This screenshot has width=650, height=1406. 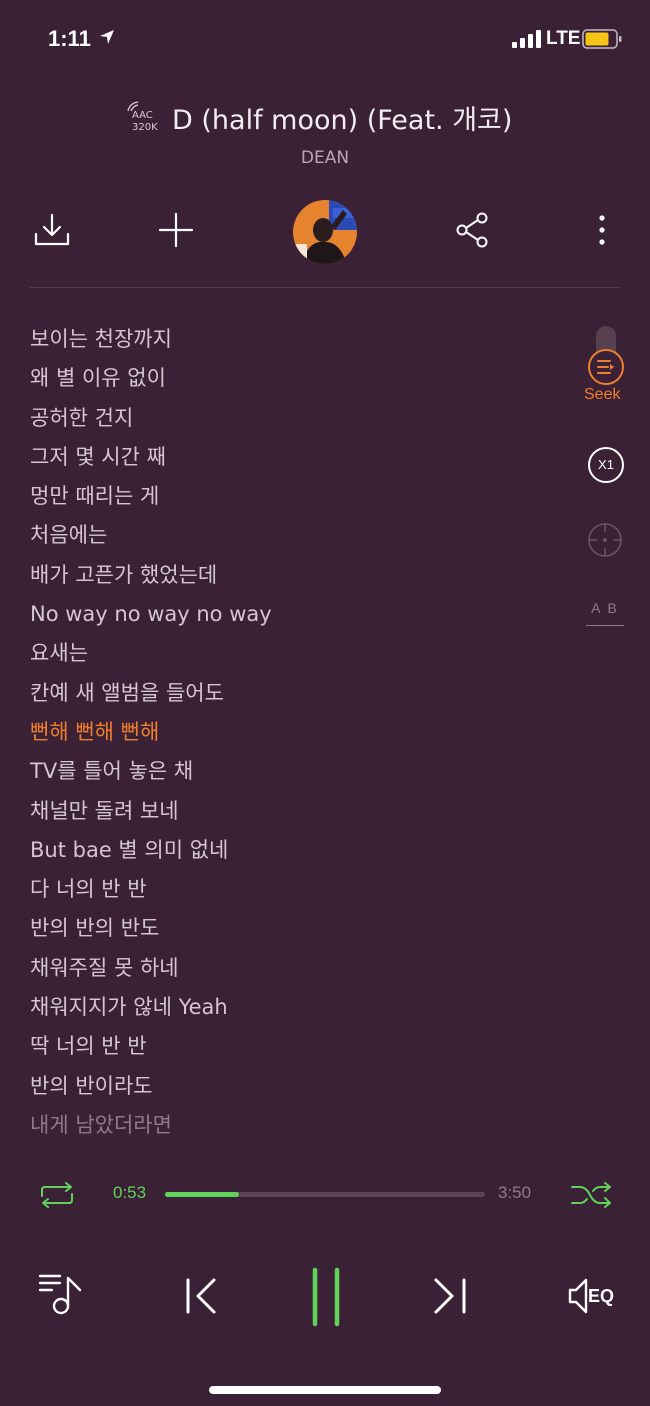 I want to click on target-icon, so click(x=605, y=540).